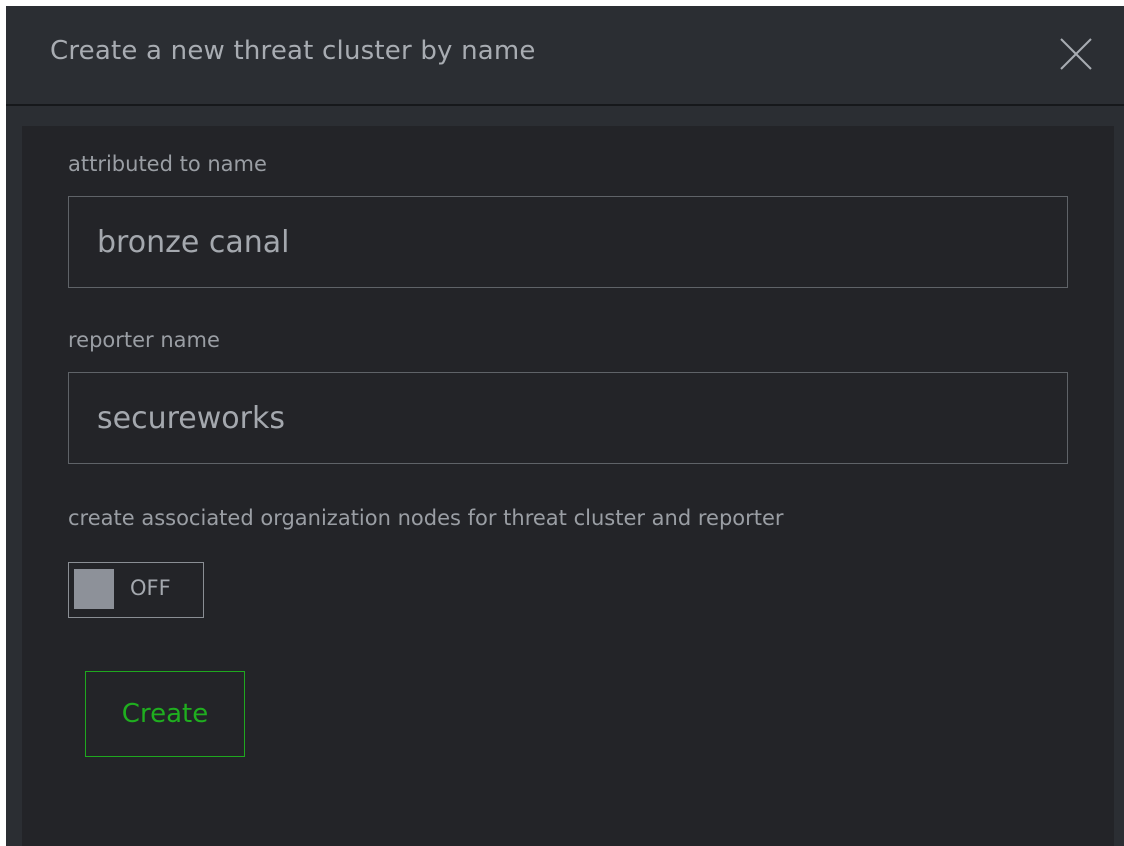  What do you see at coordinates (94, 589) in the screenshot?
I see `toggle-knob` at bounding box center [94, 589].